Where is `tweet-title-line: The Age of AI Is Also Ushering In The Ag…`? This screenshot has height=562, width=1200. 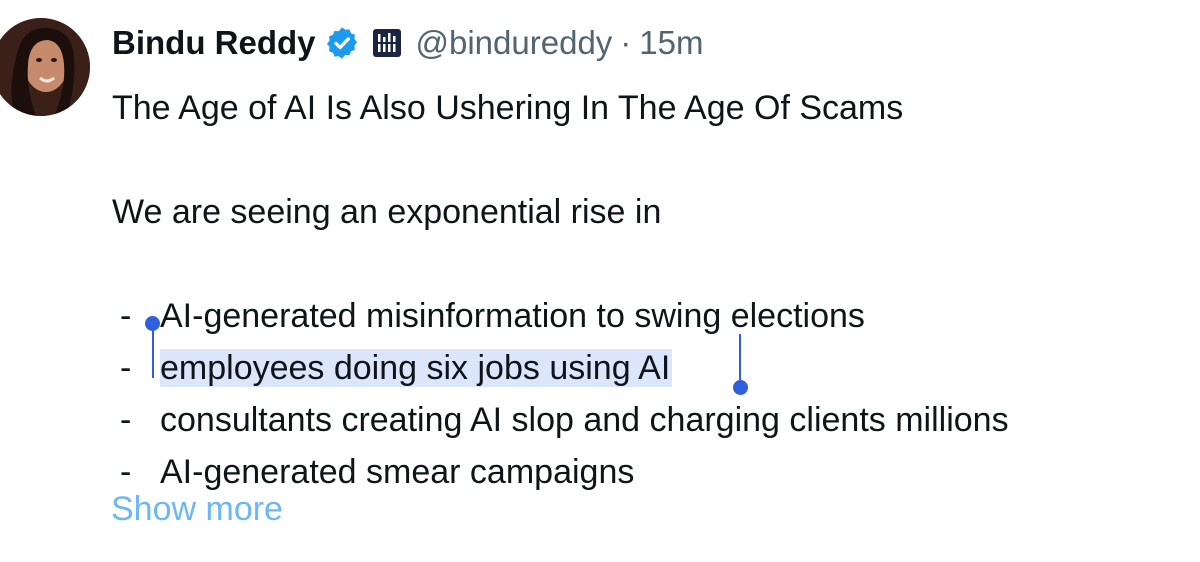 tweet-title-line: The Age of AI Is Also Ushering In The Ag… is located at coordinates (508, 108).